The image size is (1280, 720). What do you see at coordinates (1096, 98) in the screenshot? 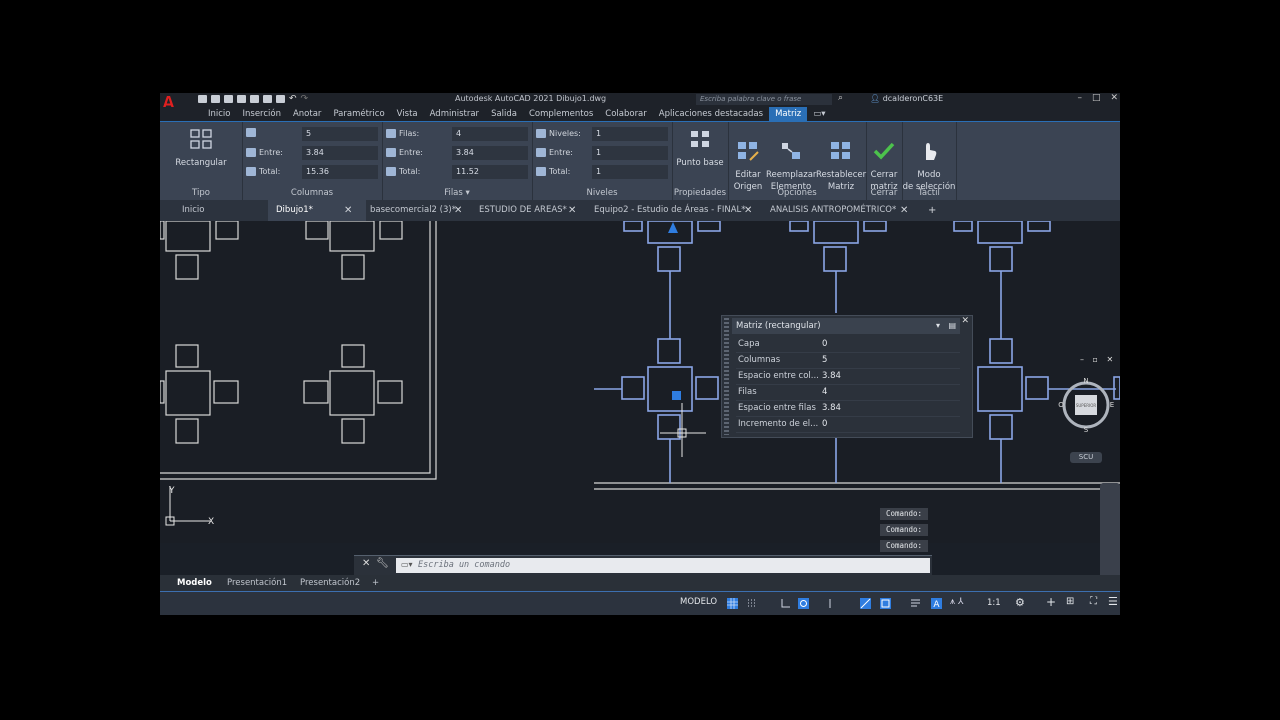
I see `maximize-icon: □` at bounding box center [1096, 98].